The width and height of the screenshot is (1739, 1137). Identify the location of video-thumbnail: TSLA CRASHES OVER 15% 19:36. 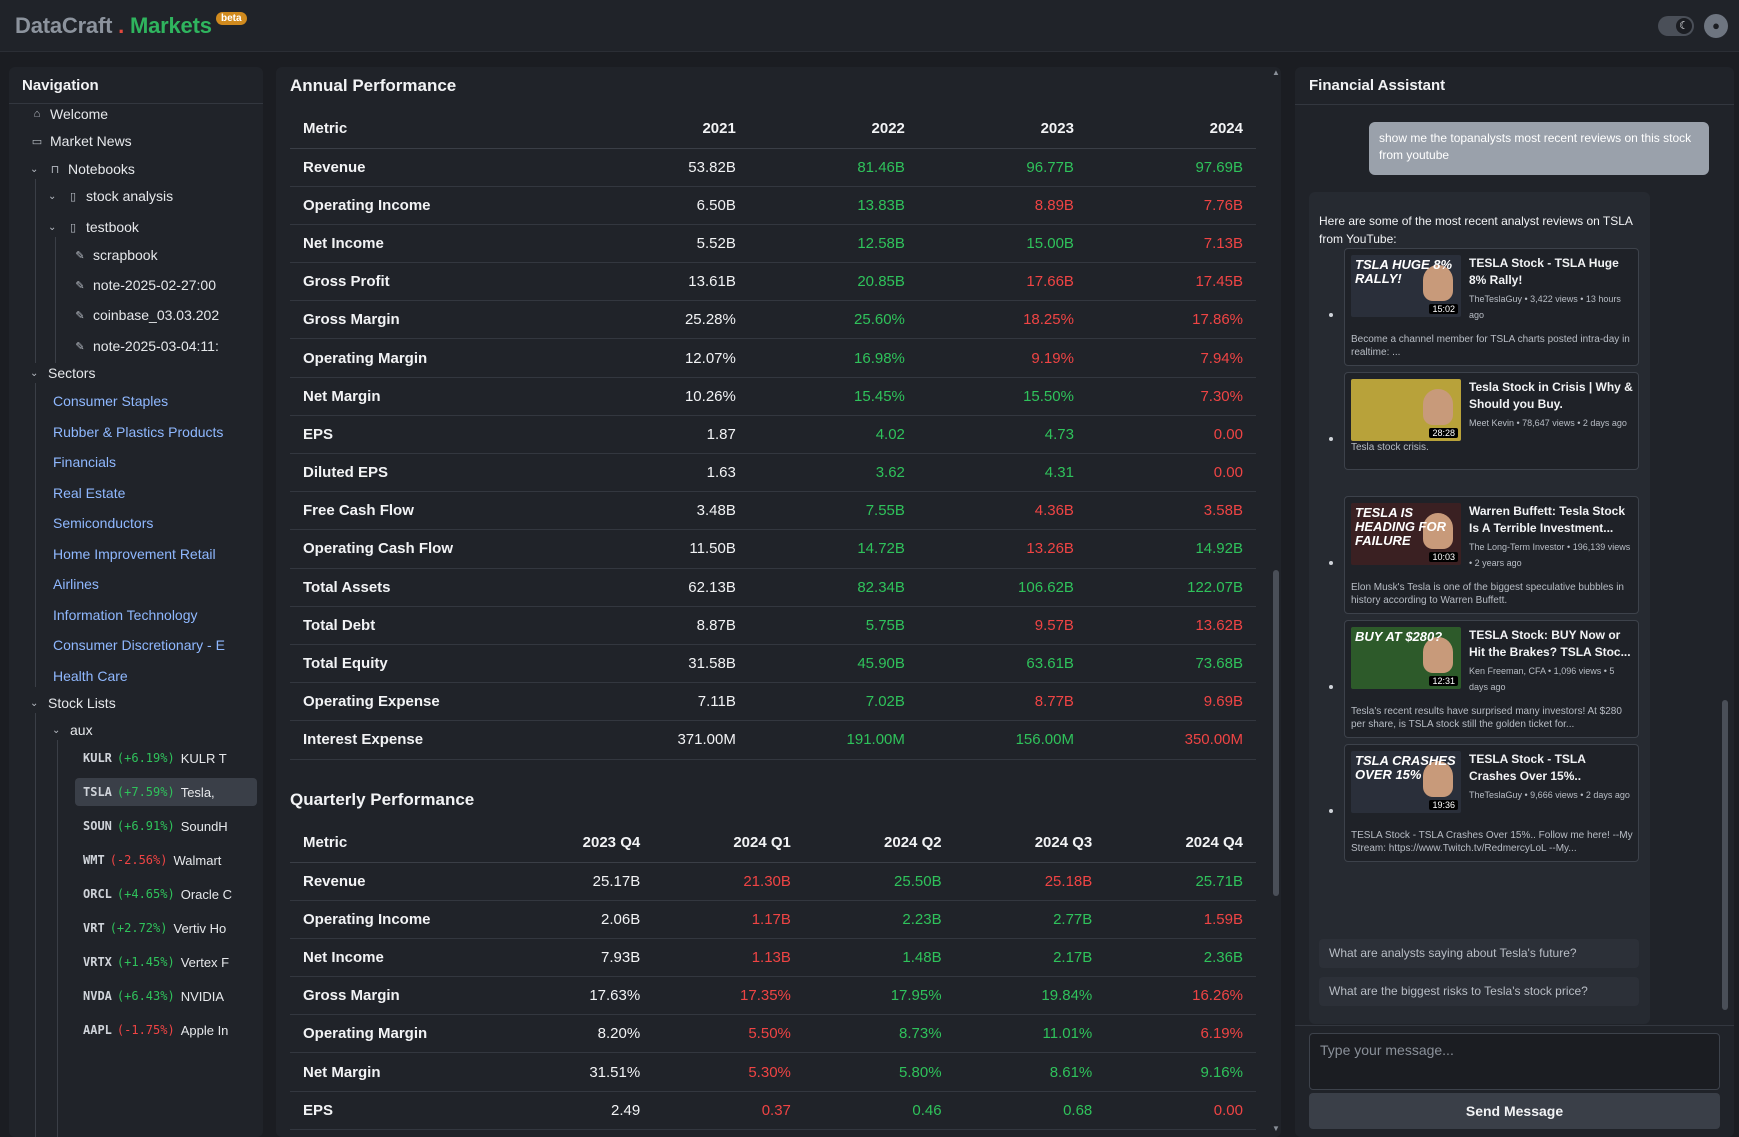
(1406, 782).